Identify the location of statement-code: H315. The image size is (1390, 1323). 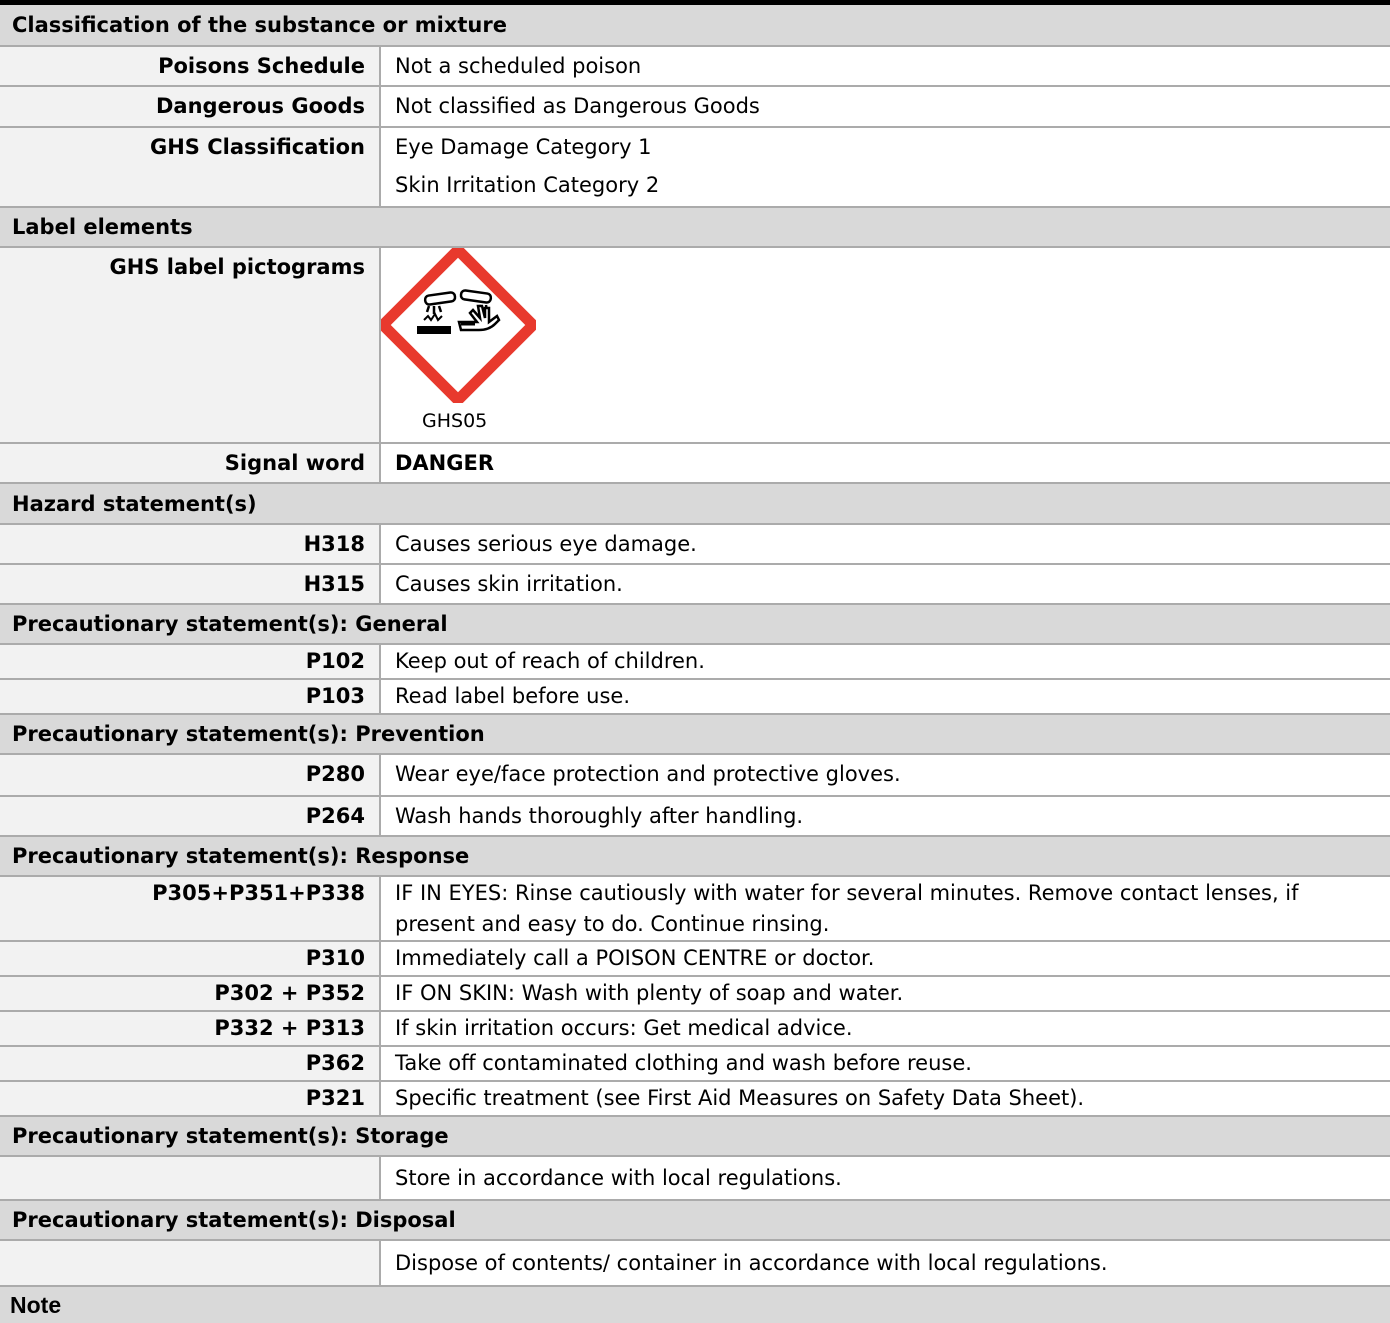
(190, 584).